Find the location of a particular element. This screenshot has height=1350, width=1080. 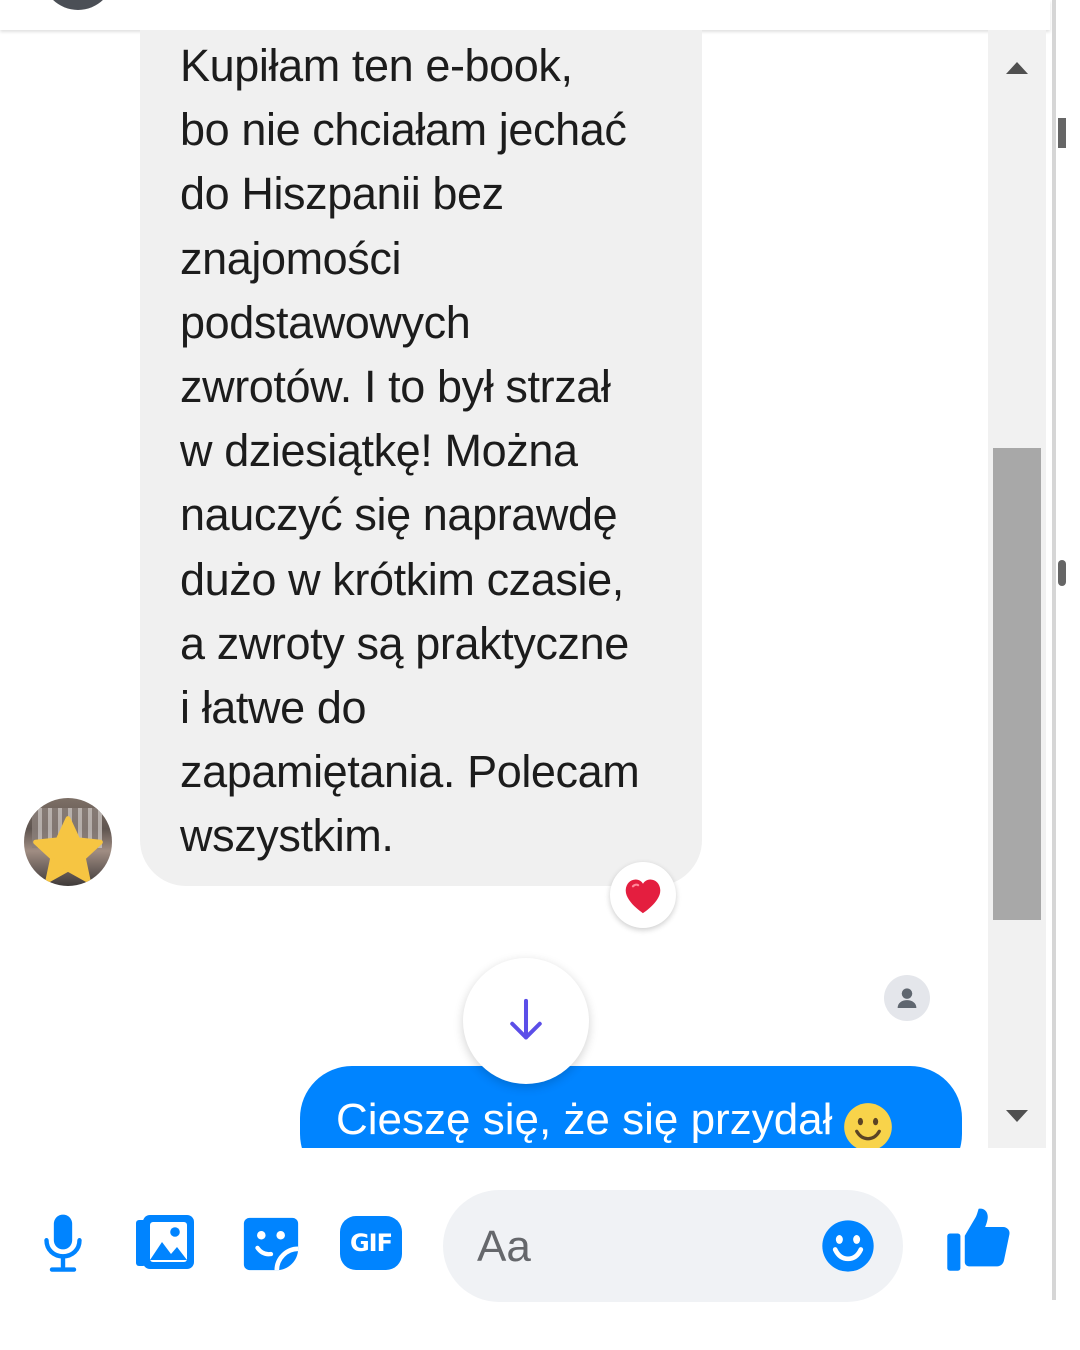

thumbs-up-icon is located at coordinates (978, 1239).